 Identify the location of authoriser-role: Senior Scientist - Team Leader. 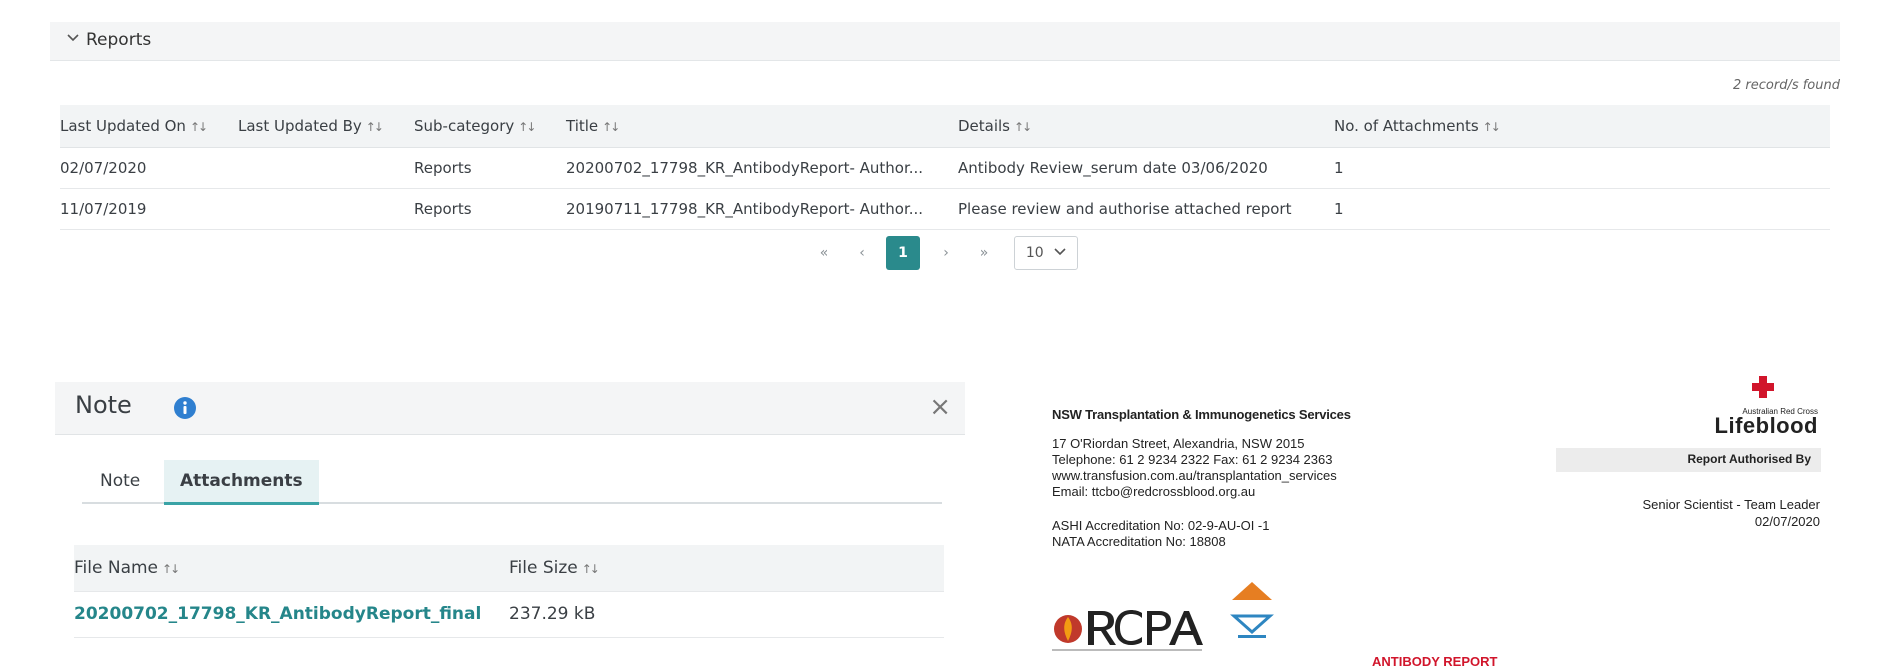
(1731, 504).